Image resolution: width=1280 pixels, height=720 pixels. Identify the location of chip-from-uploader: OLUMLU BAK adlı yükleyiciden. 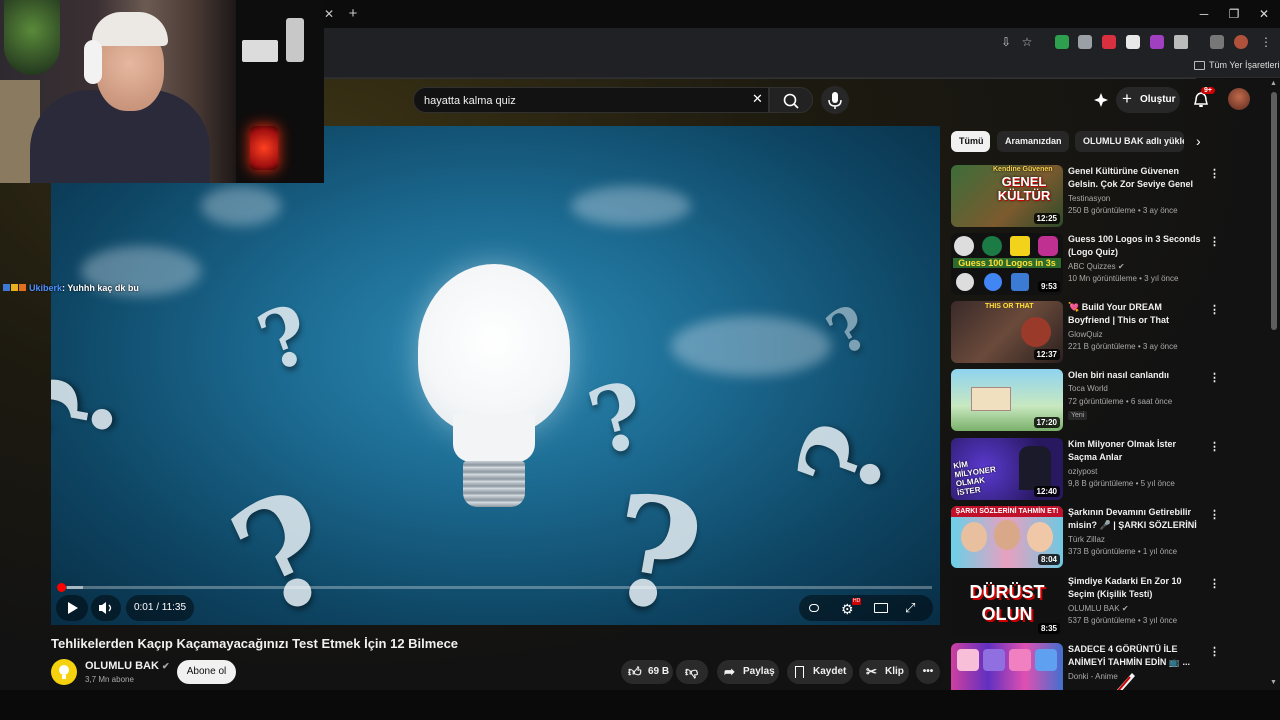
(1129, 141).